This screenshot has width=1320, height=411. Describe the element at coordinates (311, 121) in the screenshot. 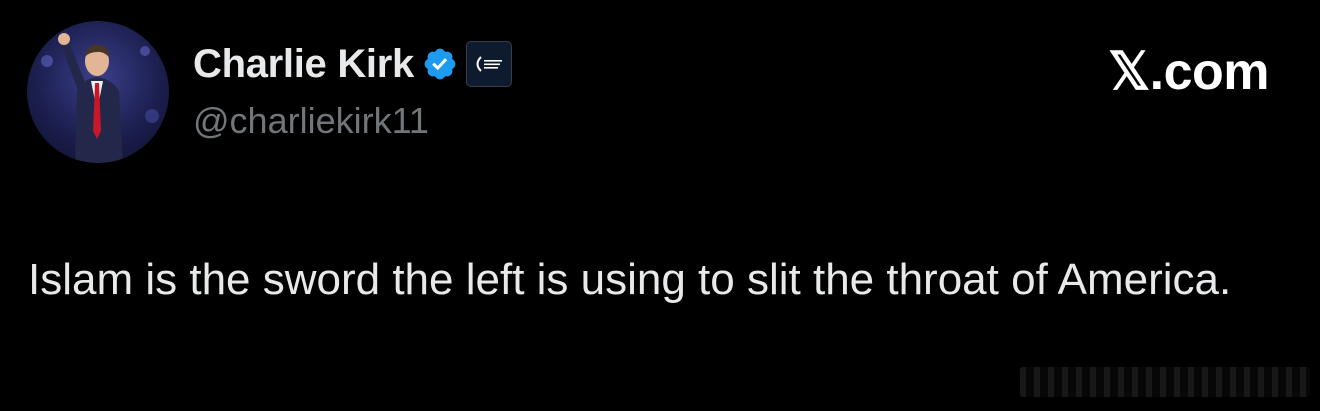

I see `author-handle: @charliekirk11` at that location.